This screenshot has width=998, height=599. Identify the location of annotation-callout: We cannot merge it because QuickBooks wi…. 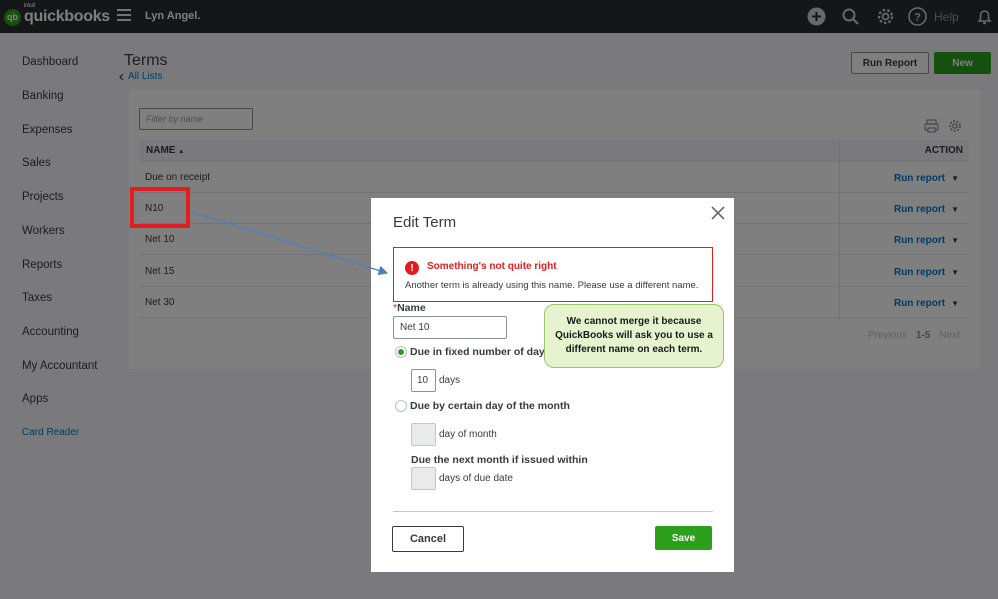
(634, 336).